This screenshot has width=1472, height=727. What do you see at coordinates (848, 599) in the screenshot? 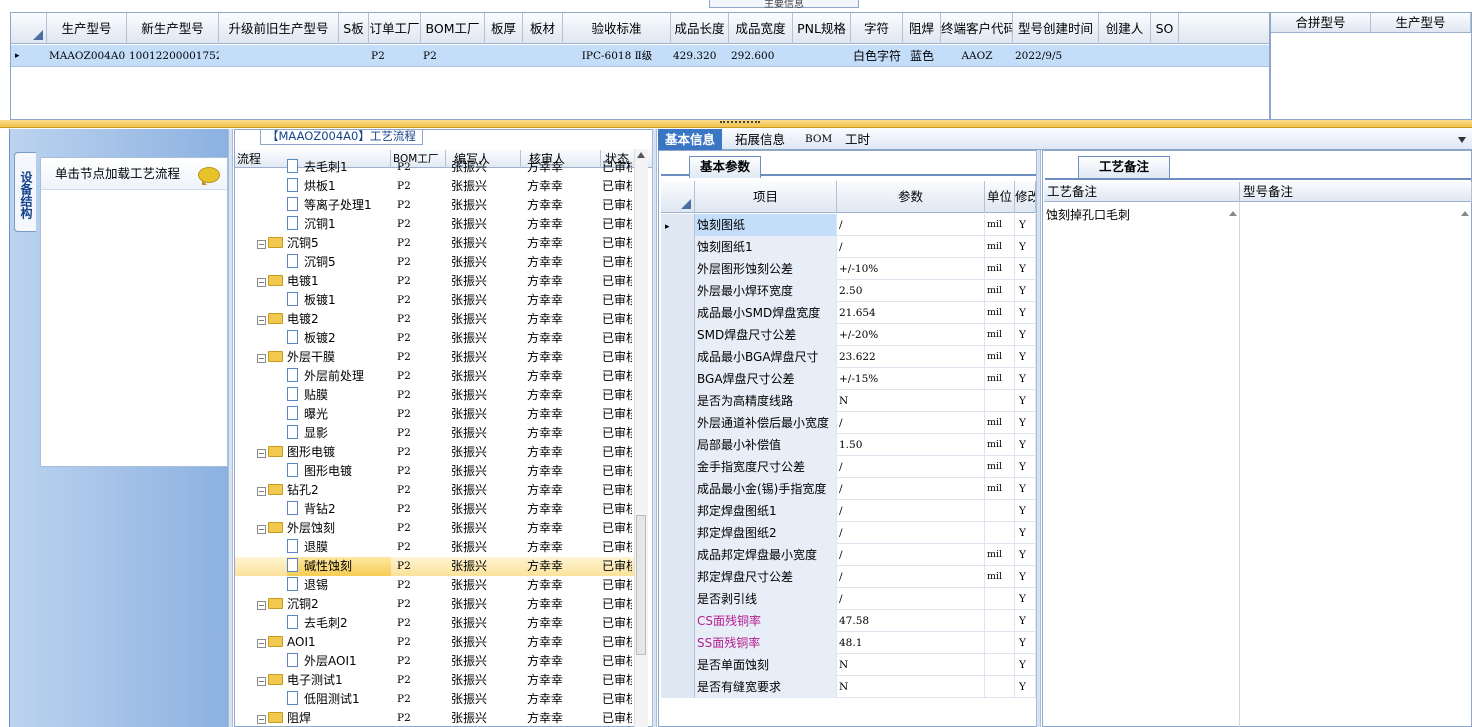
I see `param-row: 是否剥引线 / Y` at bounding box center [848, 599].